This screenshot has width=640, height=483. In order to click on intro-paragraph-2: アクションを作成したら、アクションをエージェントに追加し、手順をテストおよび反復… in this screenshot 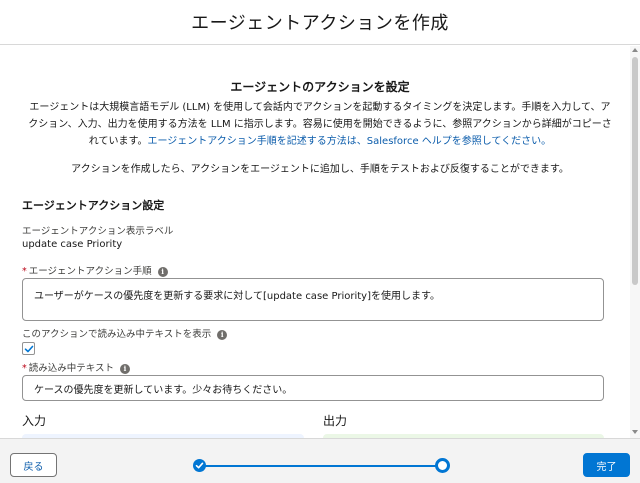, I will do `click(320, 169)`.